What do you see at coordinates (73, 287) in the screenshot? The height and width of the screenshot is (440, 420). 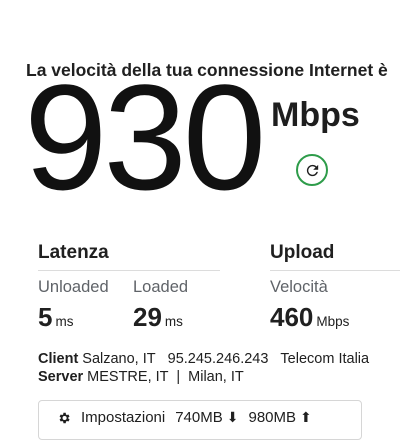 I see `unloaded-label: Unloaded` at bounding box center [73, 287].